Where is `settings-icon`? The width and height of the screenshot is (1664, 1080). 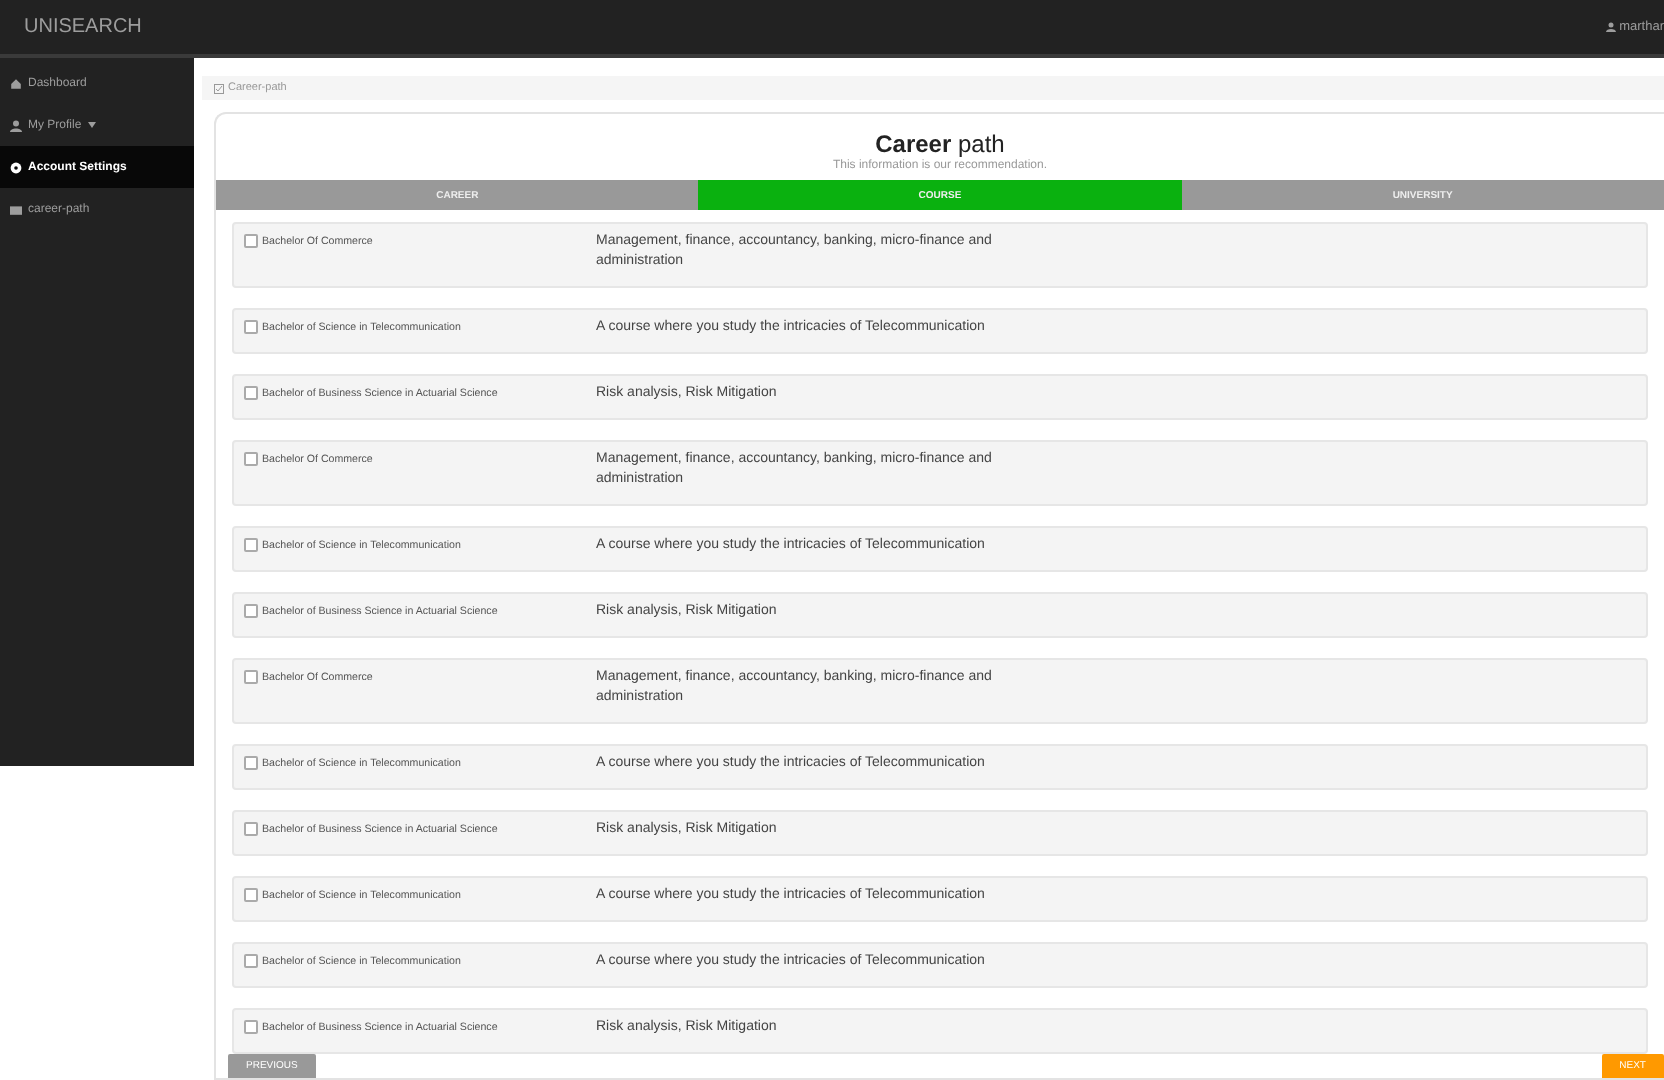 settings-icon is located at coordinates (16, 167).